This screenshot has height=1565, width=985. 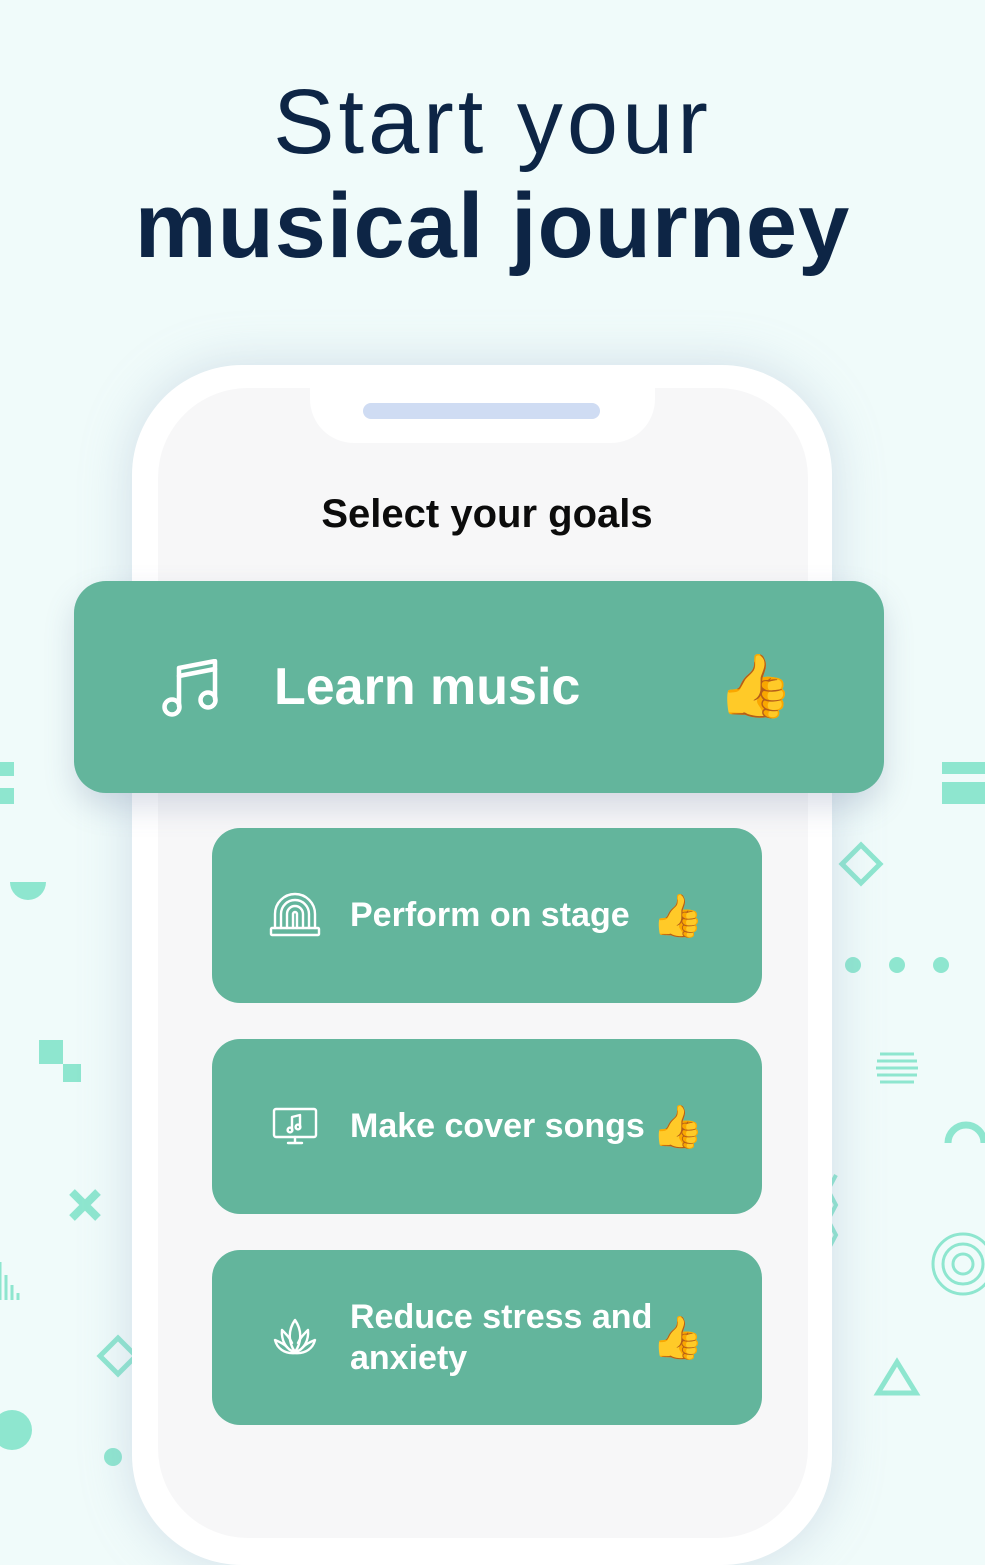 I want to click on goal-option-learn-music: Learn music 👍, so click(x=479, y=687).